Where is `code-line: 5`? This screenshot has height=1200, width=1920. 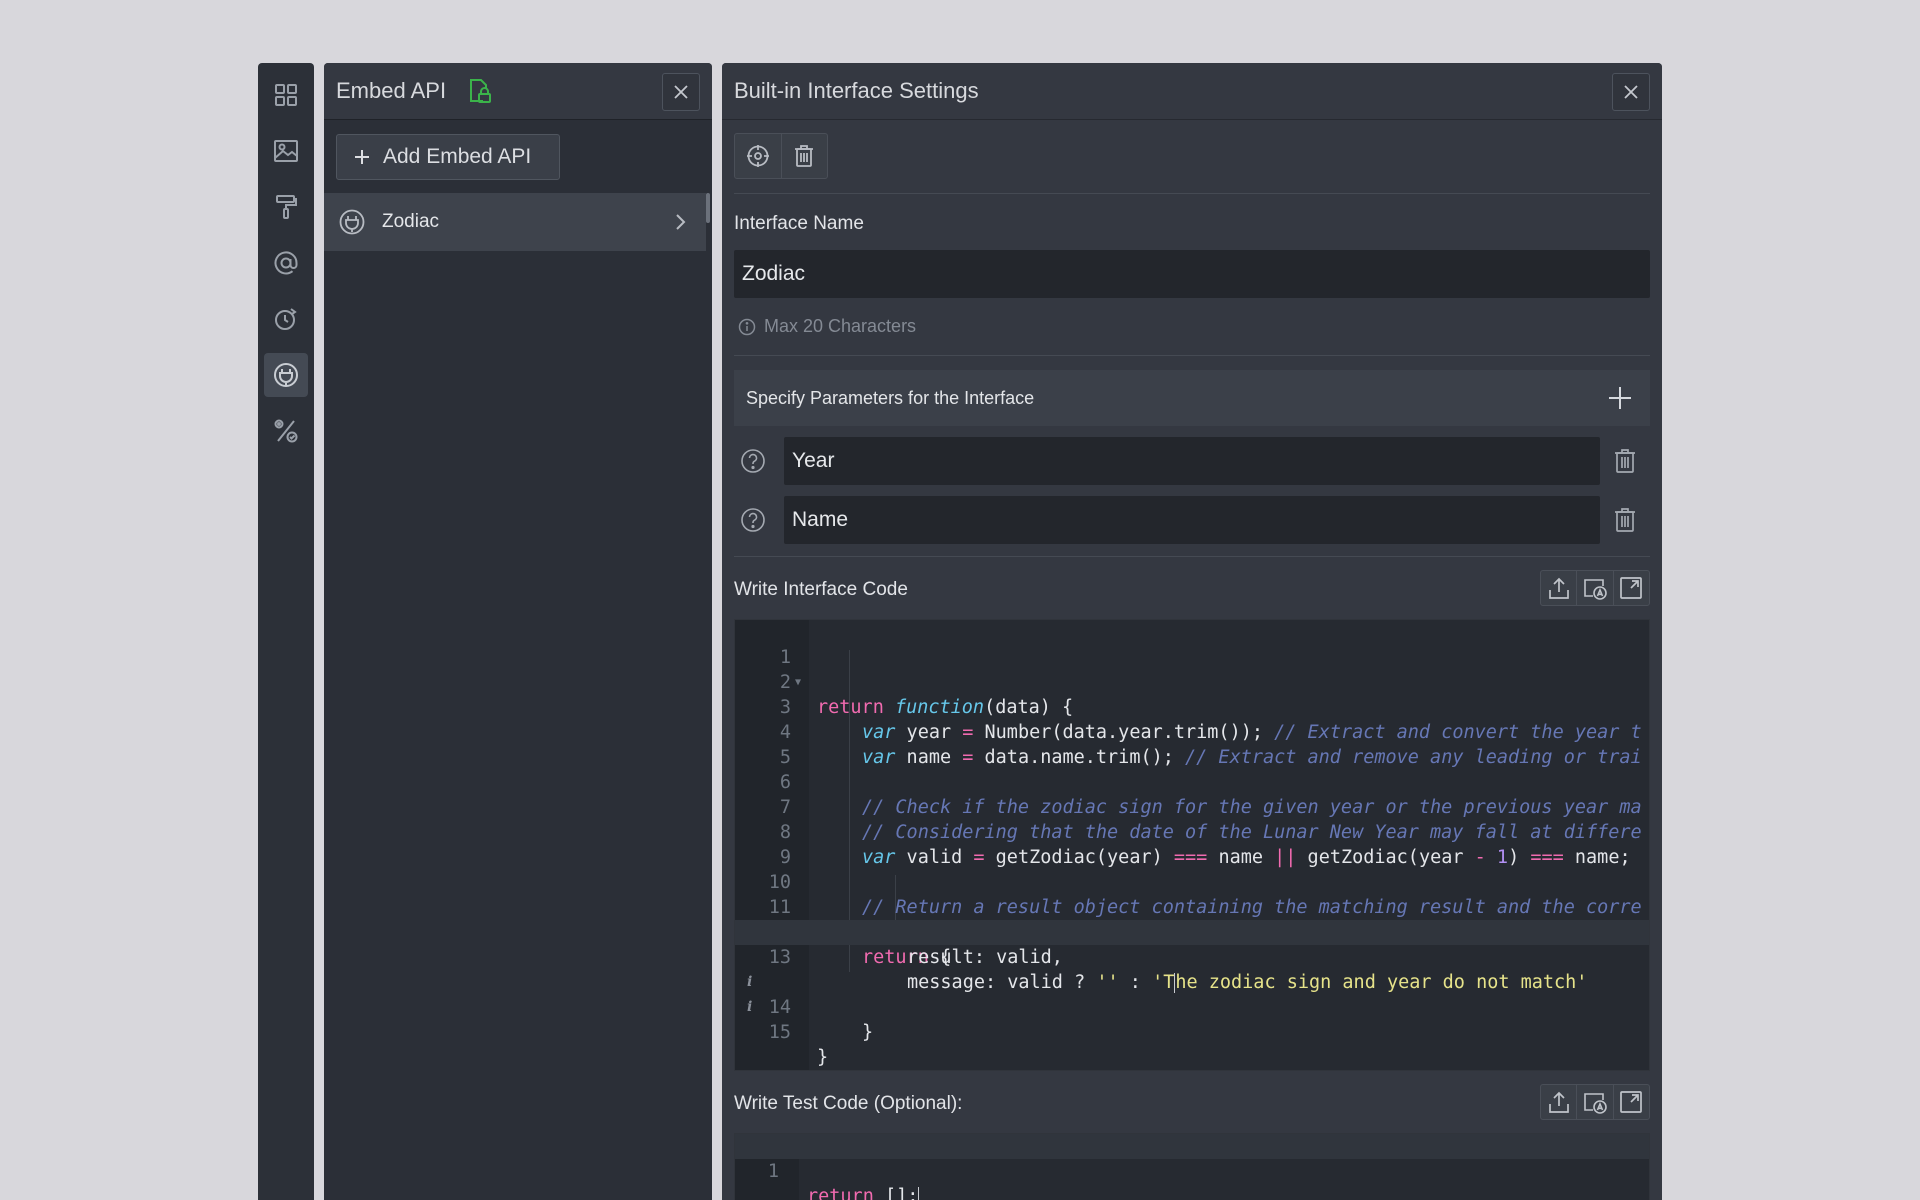 code-line: 5 is located at coordinates (1192, 744).